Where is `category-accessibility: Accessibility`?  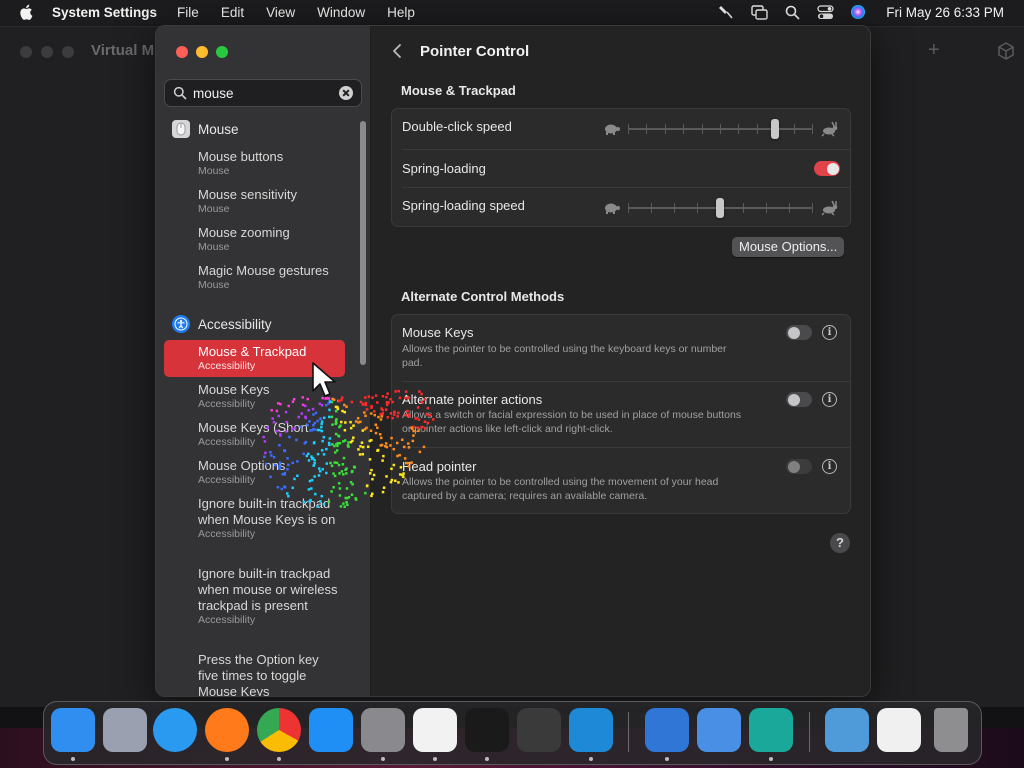
category-accessibility: Accessibility is located at coordinates (222, 324).